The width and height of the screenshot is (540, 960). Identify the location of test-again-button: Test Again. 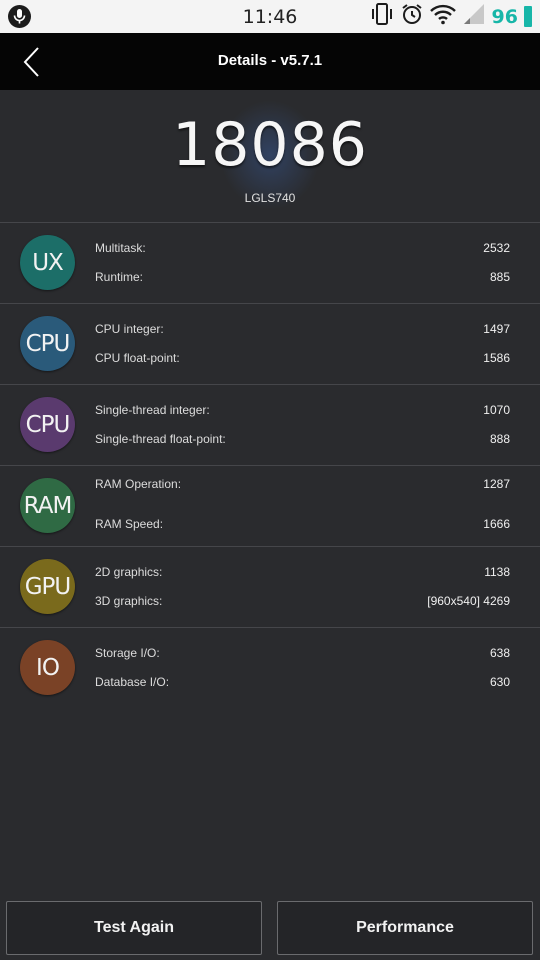
(134, 928).